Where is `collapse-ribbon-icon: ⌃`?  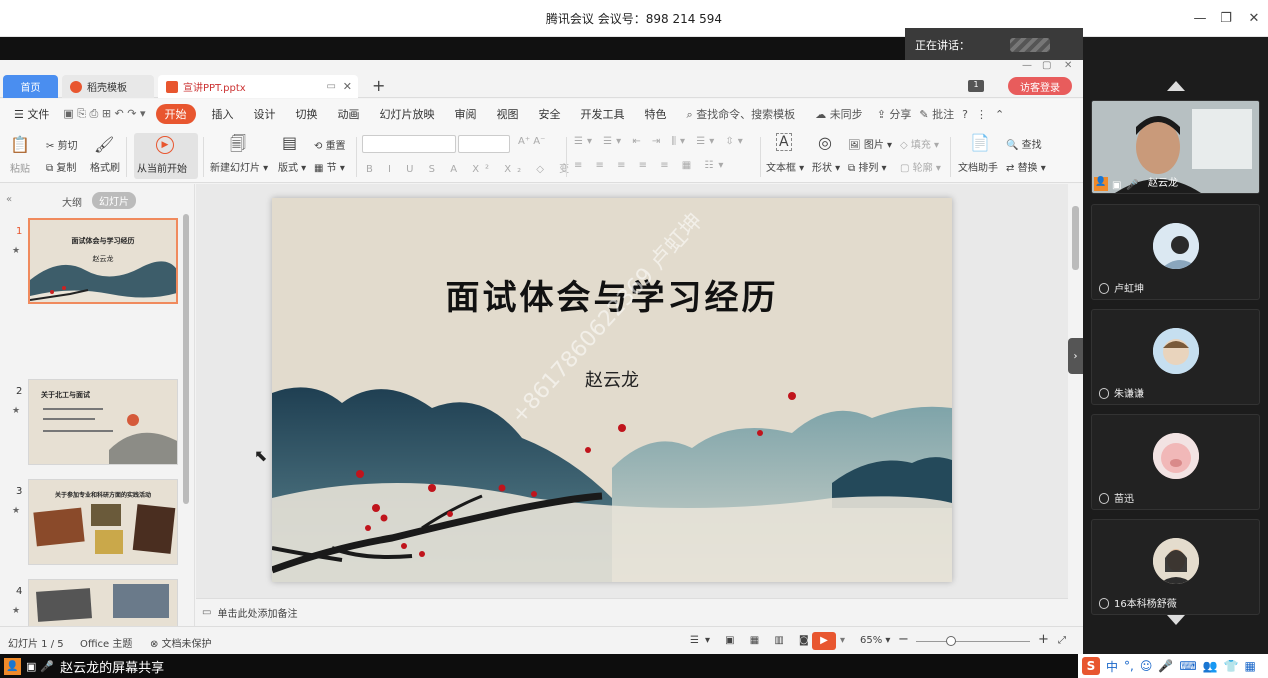 collapse-ribbon-icon: ⌃ is located at coordinates (999, 114).